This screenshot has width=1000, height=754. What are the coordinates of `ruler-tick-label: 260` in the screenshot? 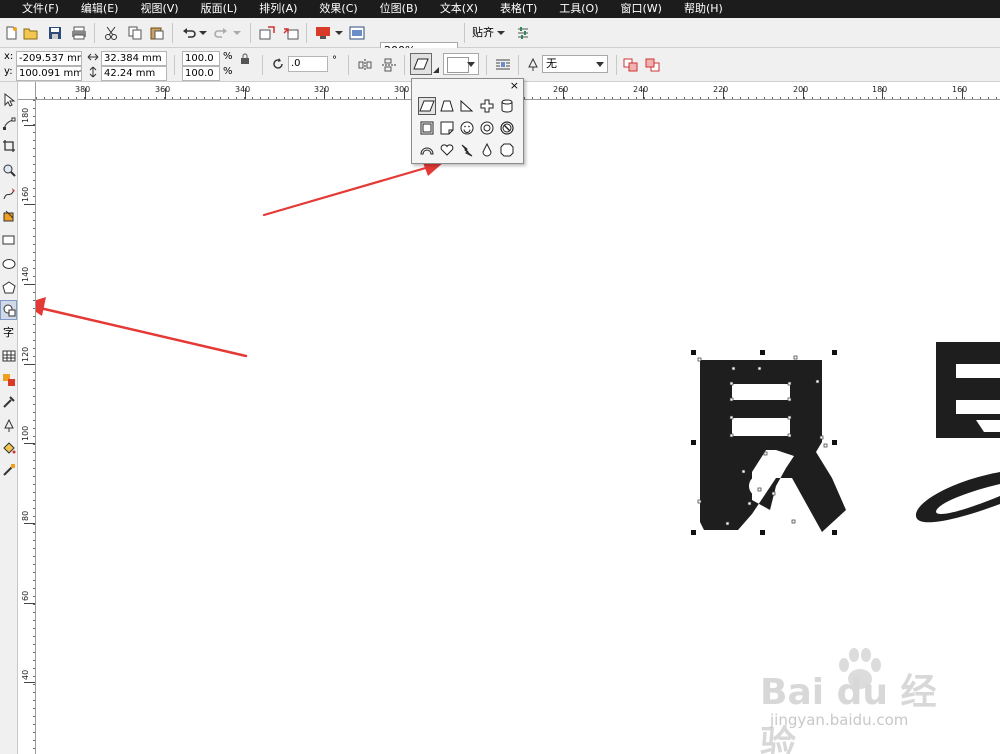 It's located at (560, 89).